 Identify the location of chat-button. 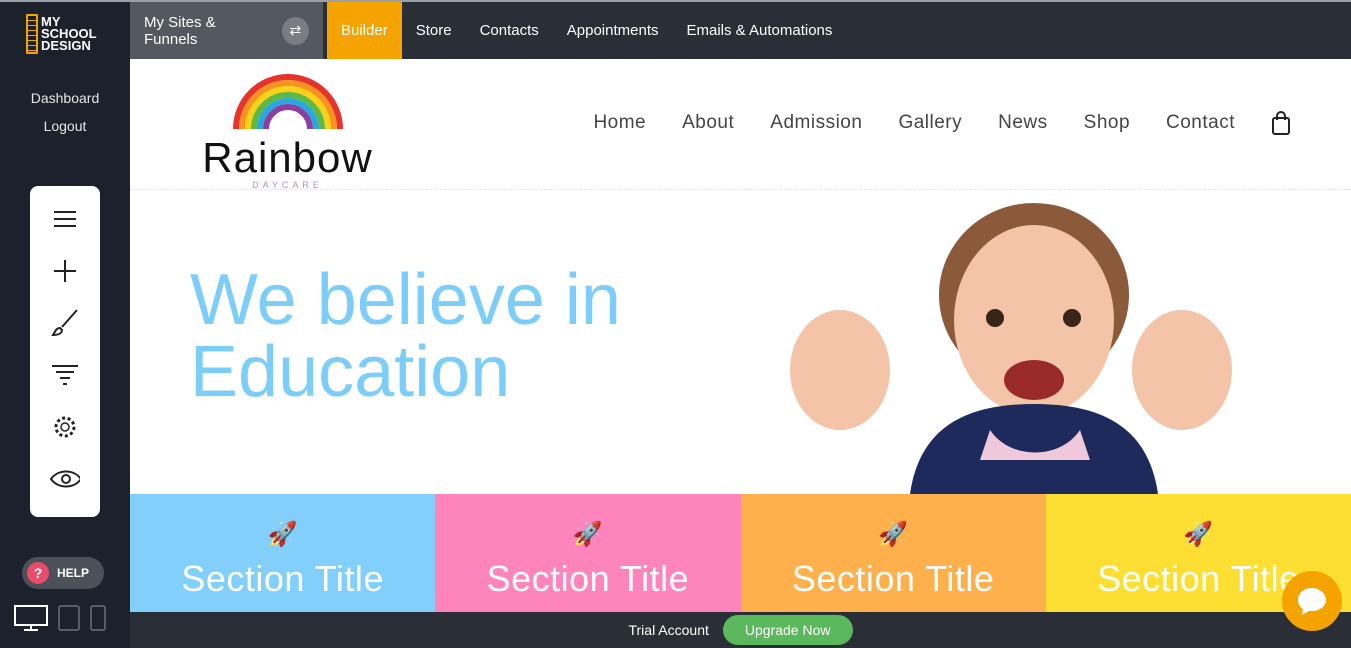
(1312, 601).